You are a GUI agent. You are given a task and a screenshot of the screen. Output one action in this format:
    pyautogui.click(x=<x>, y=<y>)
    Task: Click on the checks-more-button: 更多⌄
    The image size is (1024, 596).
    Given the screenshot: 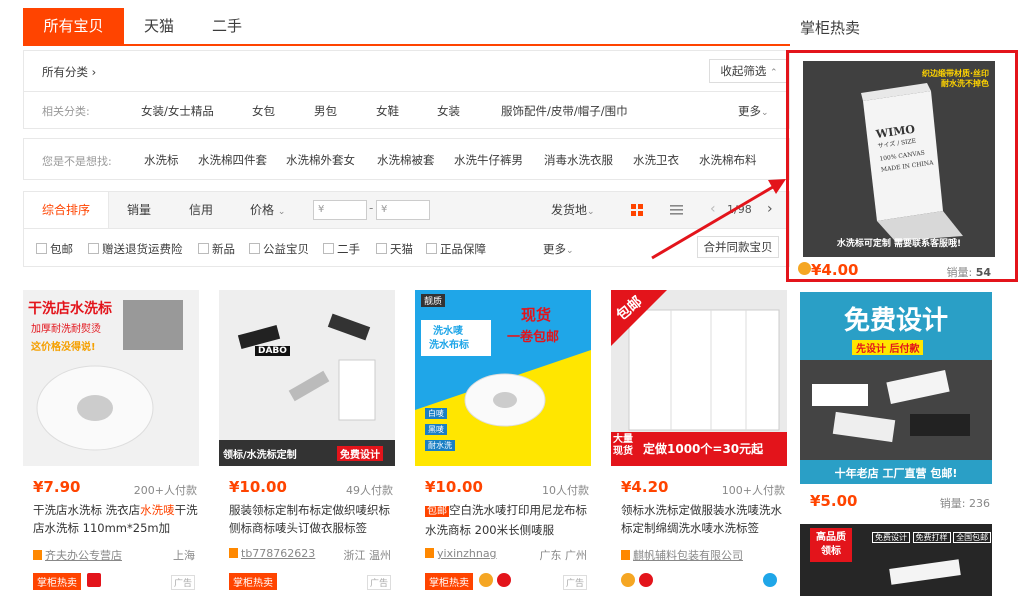 What is the action you would take?
    pyautogui.click(x=558, y=249)
    